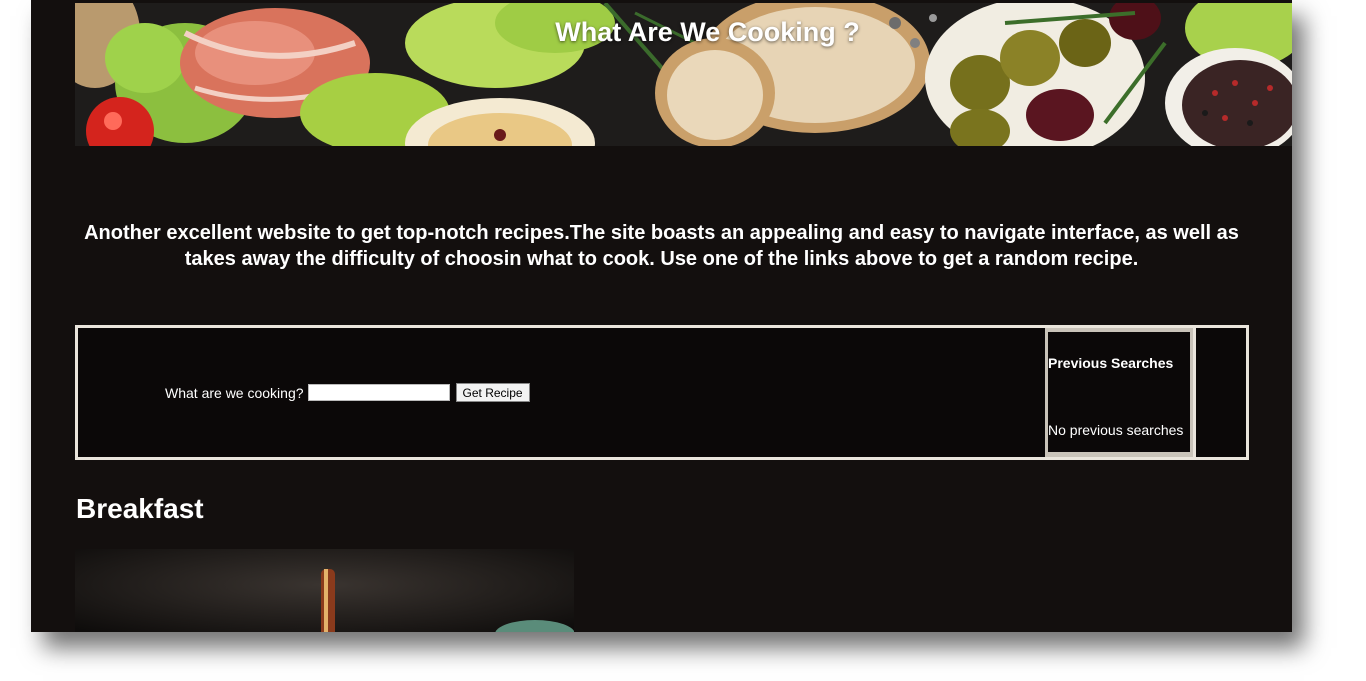 Image resolution: width=1366 pixels, height=681 pixels. Describe the element at coordinates (378, 392) in the screenshot. I see `search-input` at that location.